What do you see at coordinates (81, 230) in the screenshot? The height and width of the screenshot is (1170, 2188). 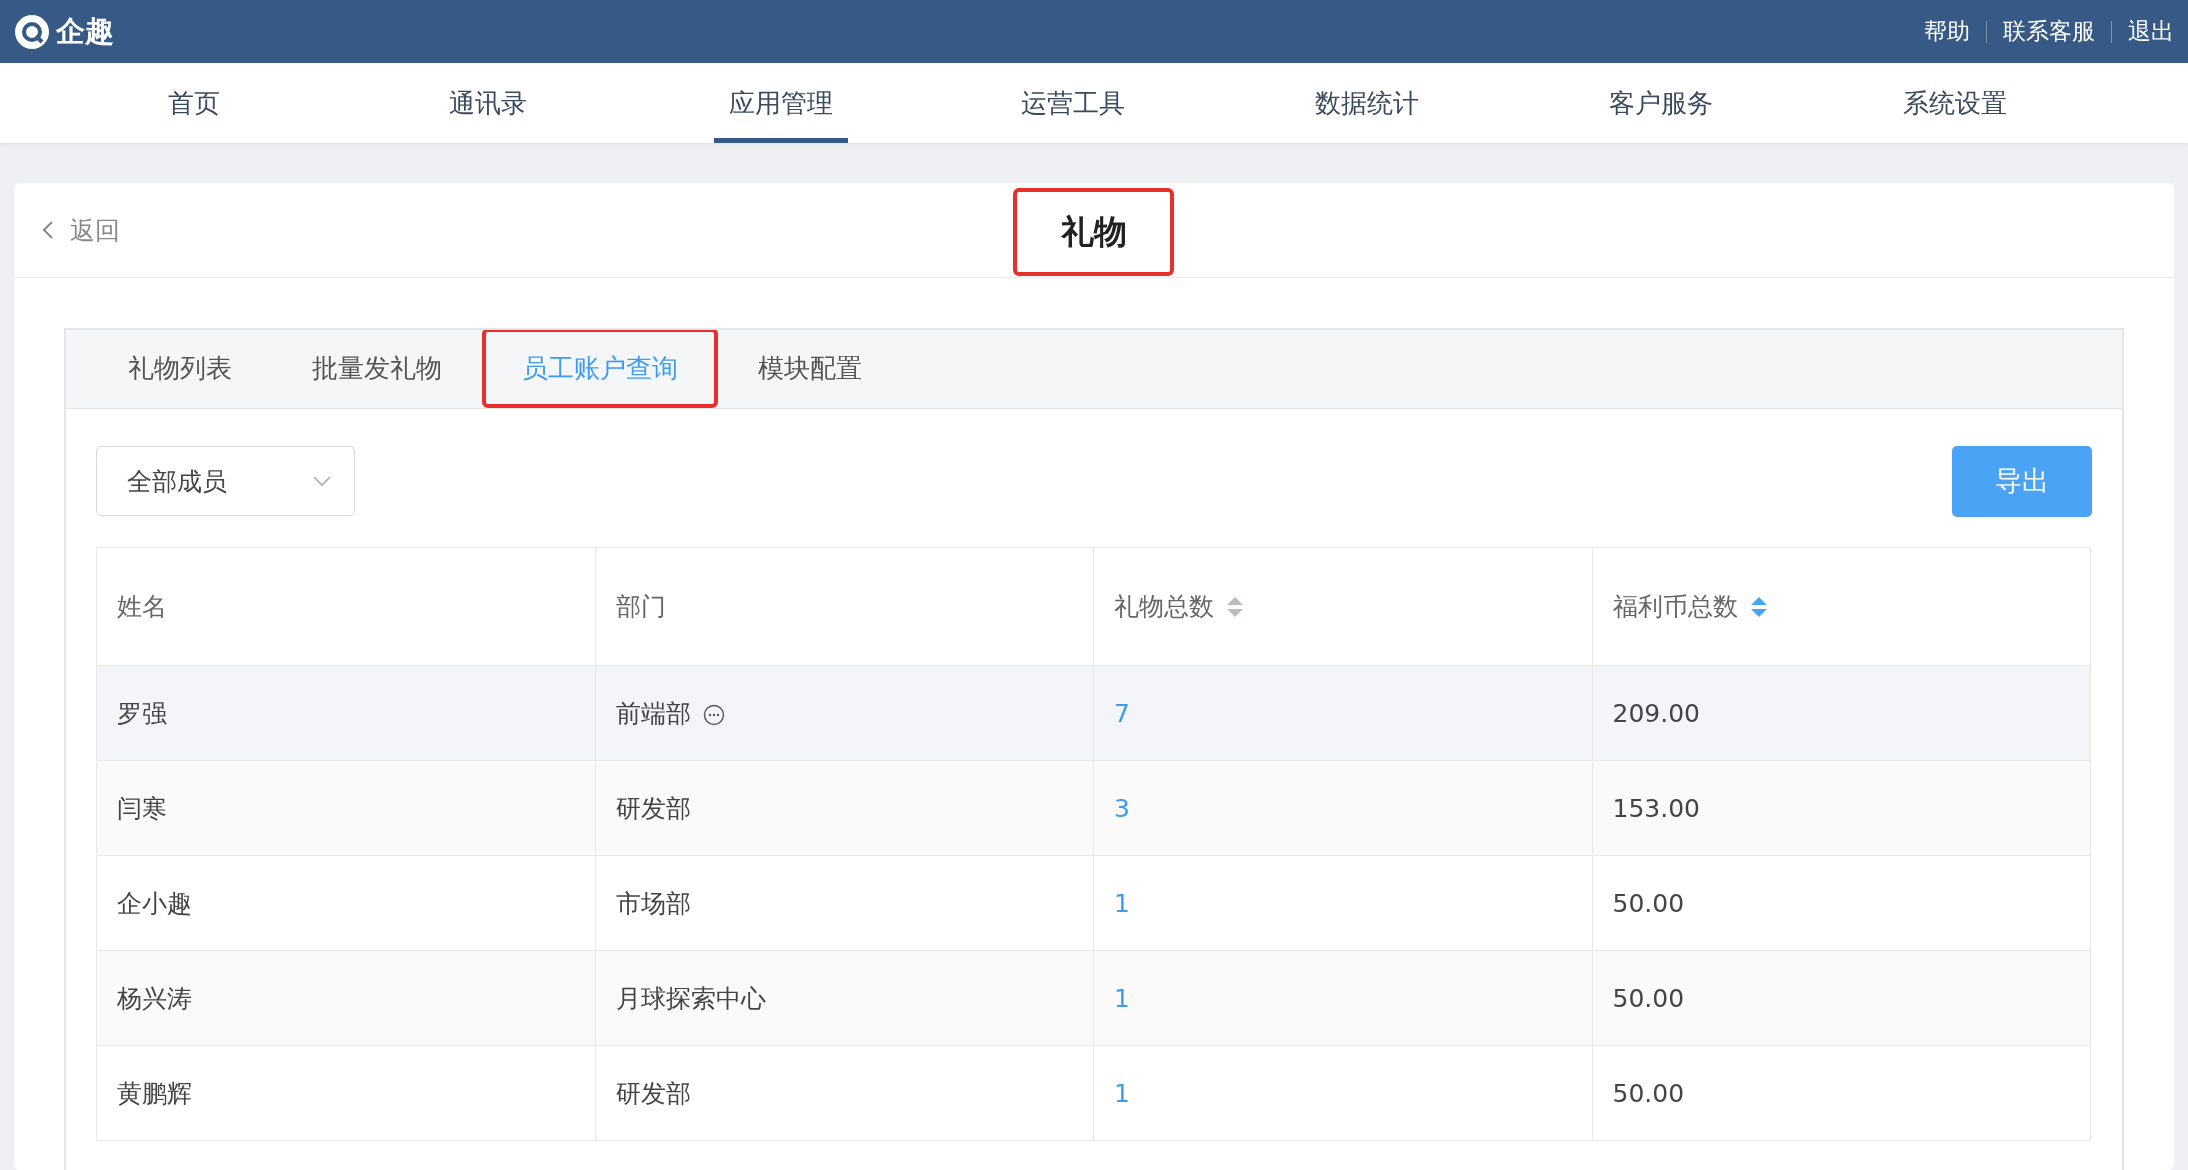 I see `back-link: 返回` at bounding box center [81, 230].